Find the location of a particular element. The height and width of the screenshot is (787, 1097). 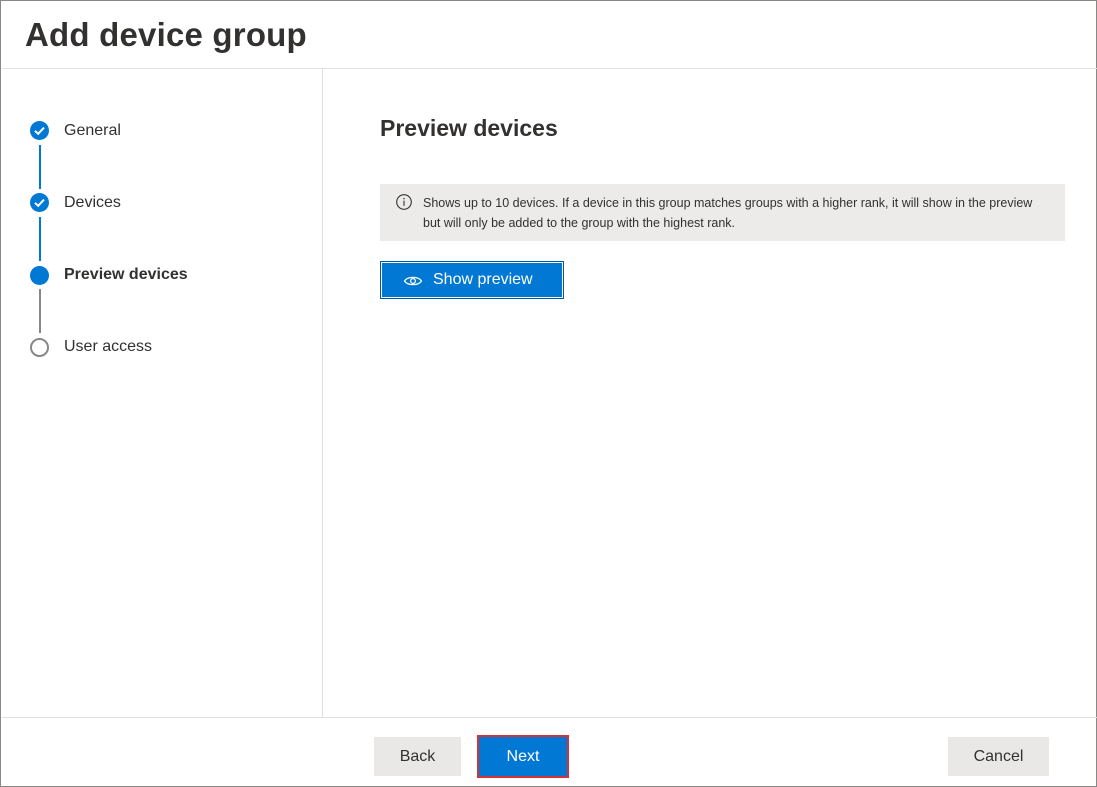

panel-footer: Back Next Cancel is located at coordinates (549, 752).